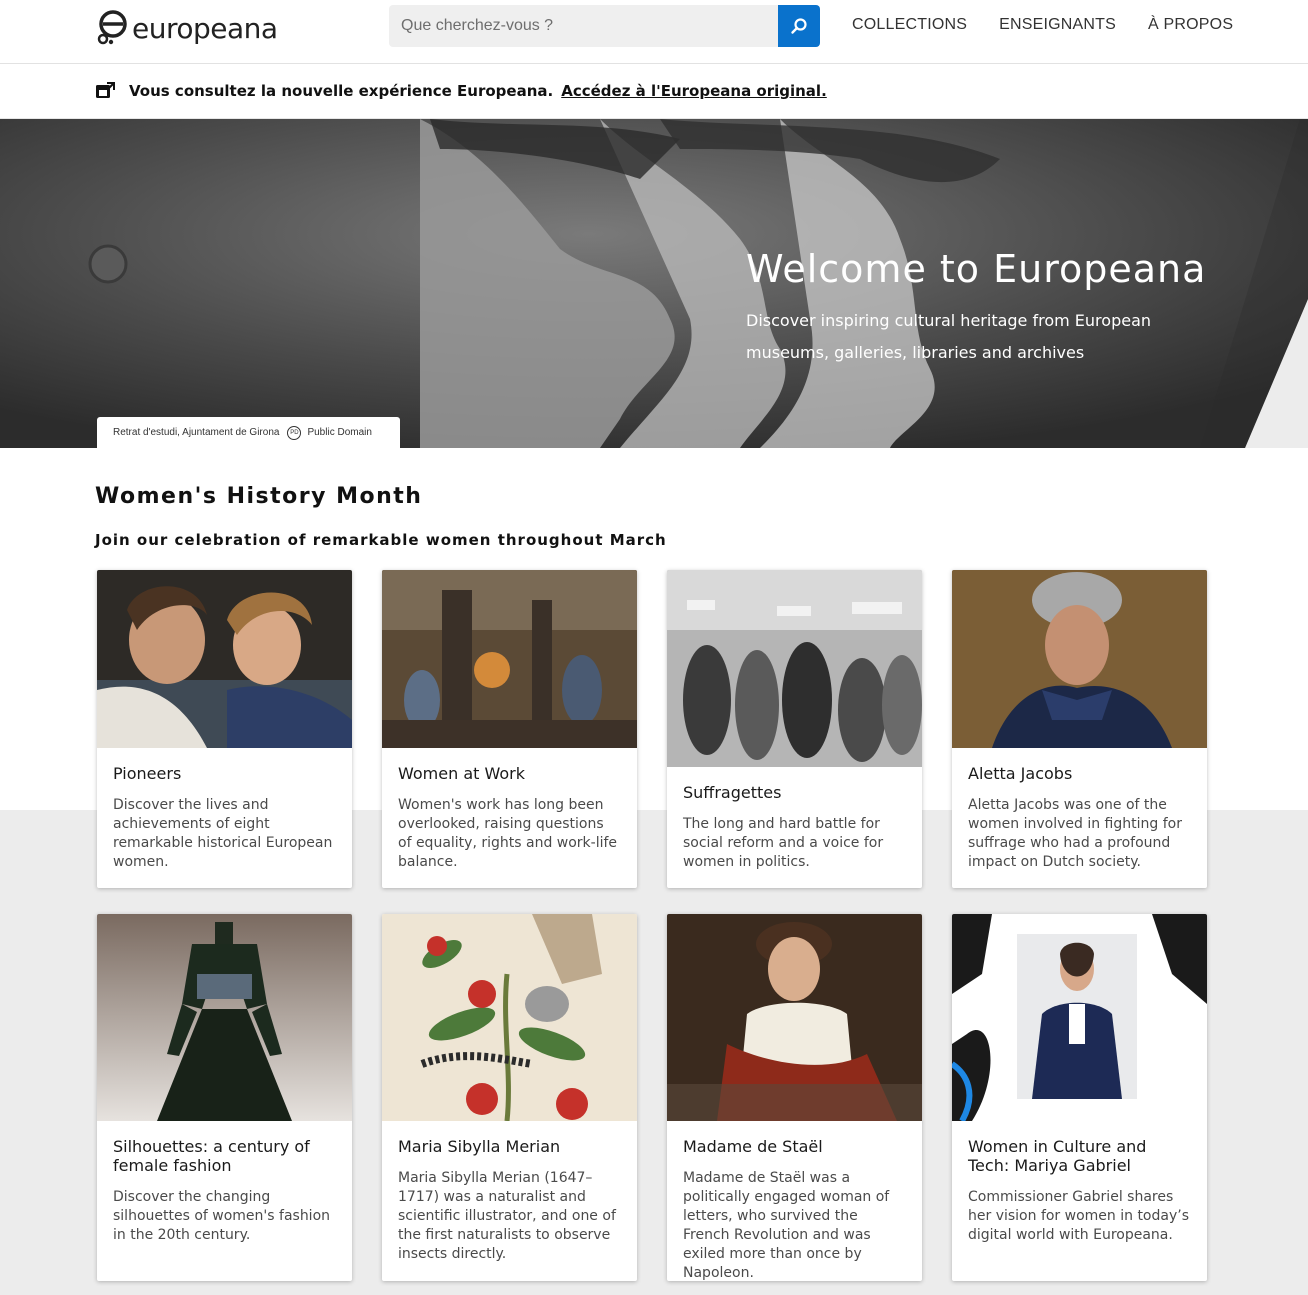 This screenshot has height=1295, width=1308. What do you see at coordinates (694, 91) in the screenshot?
I see `original-europeana-link: Accédez à l'Europeana original.` at bounding box center [694, 91].